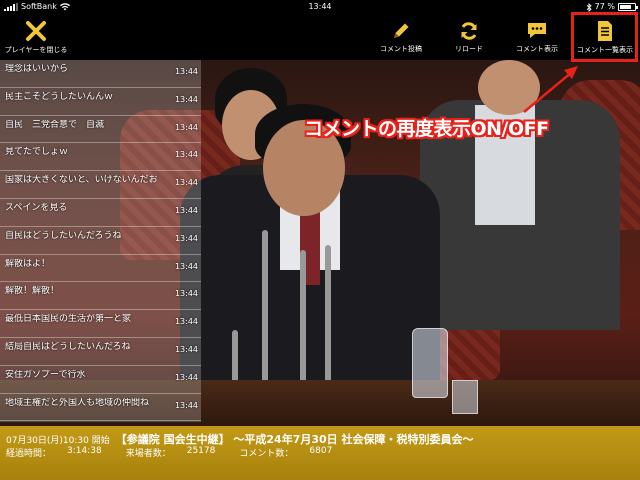 The width and height of the screenshot is (640, 480). I want to click on speech-bubble-icon, so click(537, 30).